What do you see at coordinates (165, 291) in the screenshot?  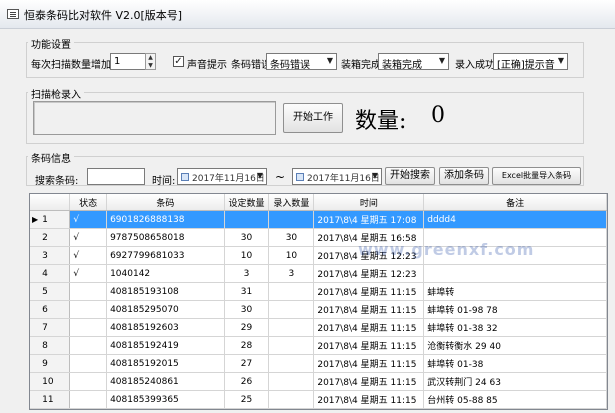 I see `cell-barcode: 408185193108` at bounding box center [165, 291].